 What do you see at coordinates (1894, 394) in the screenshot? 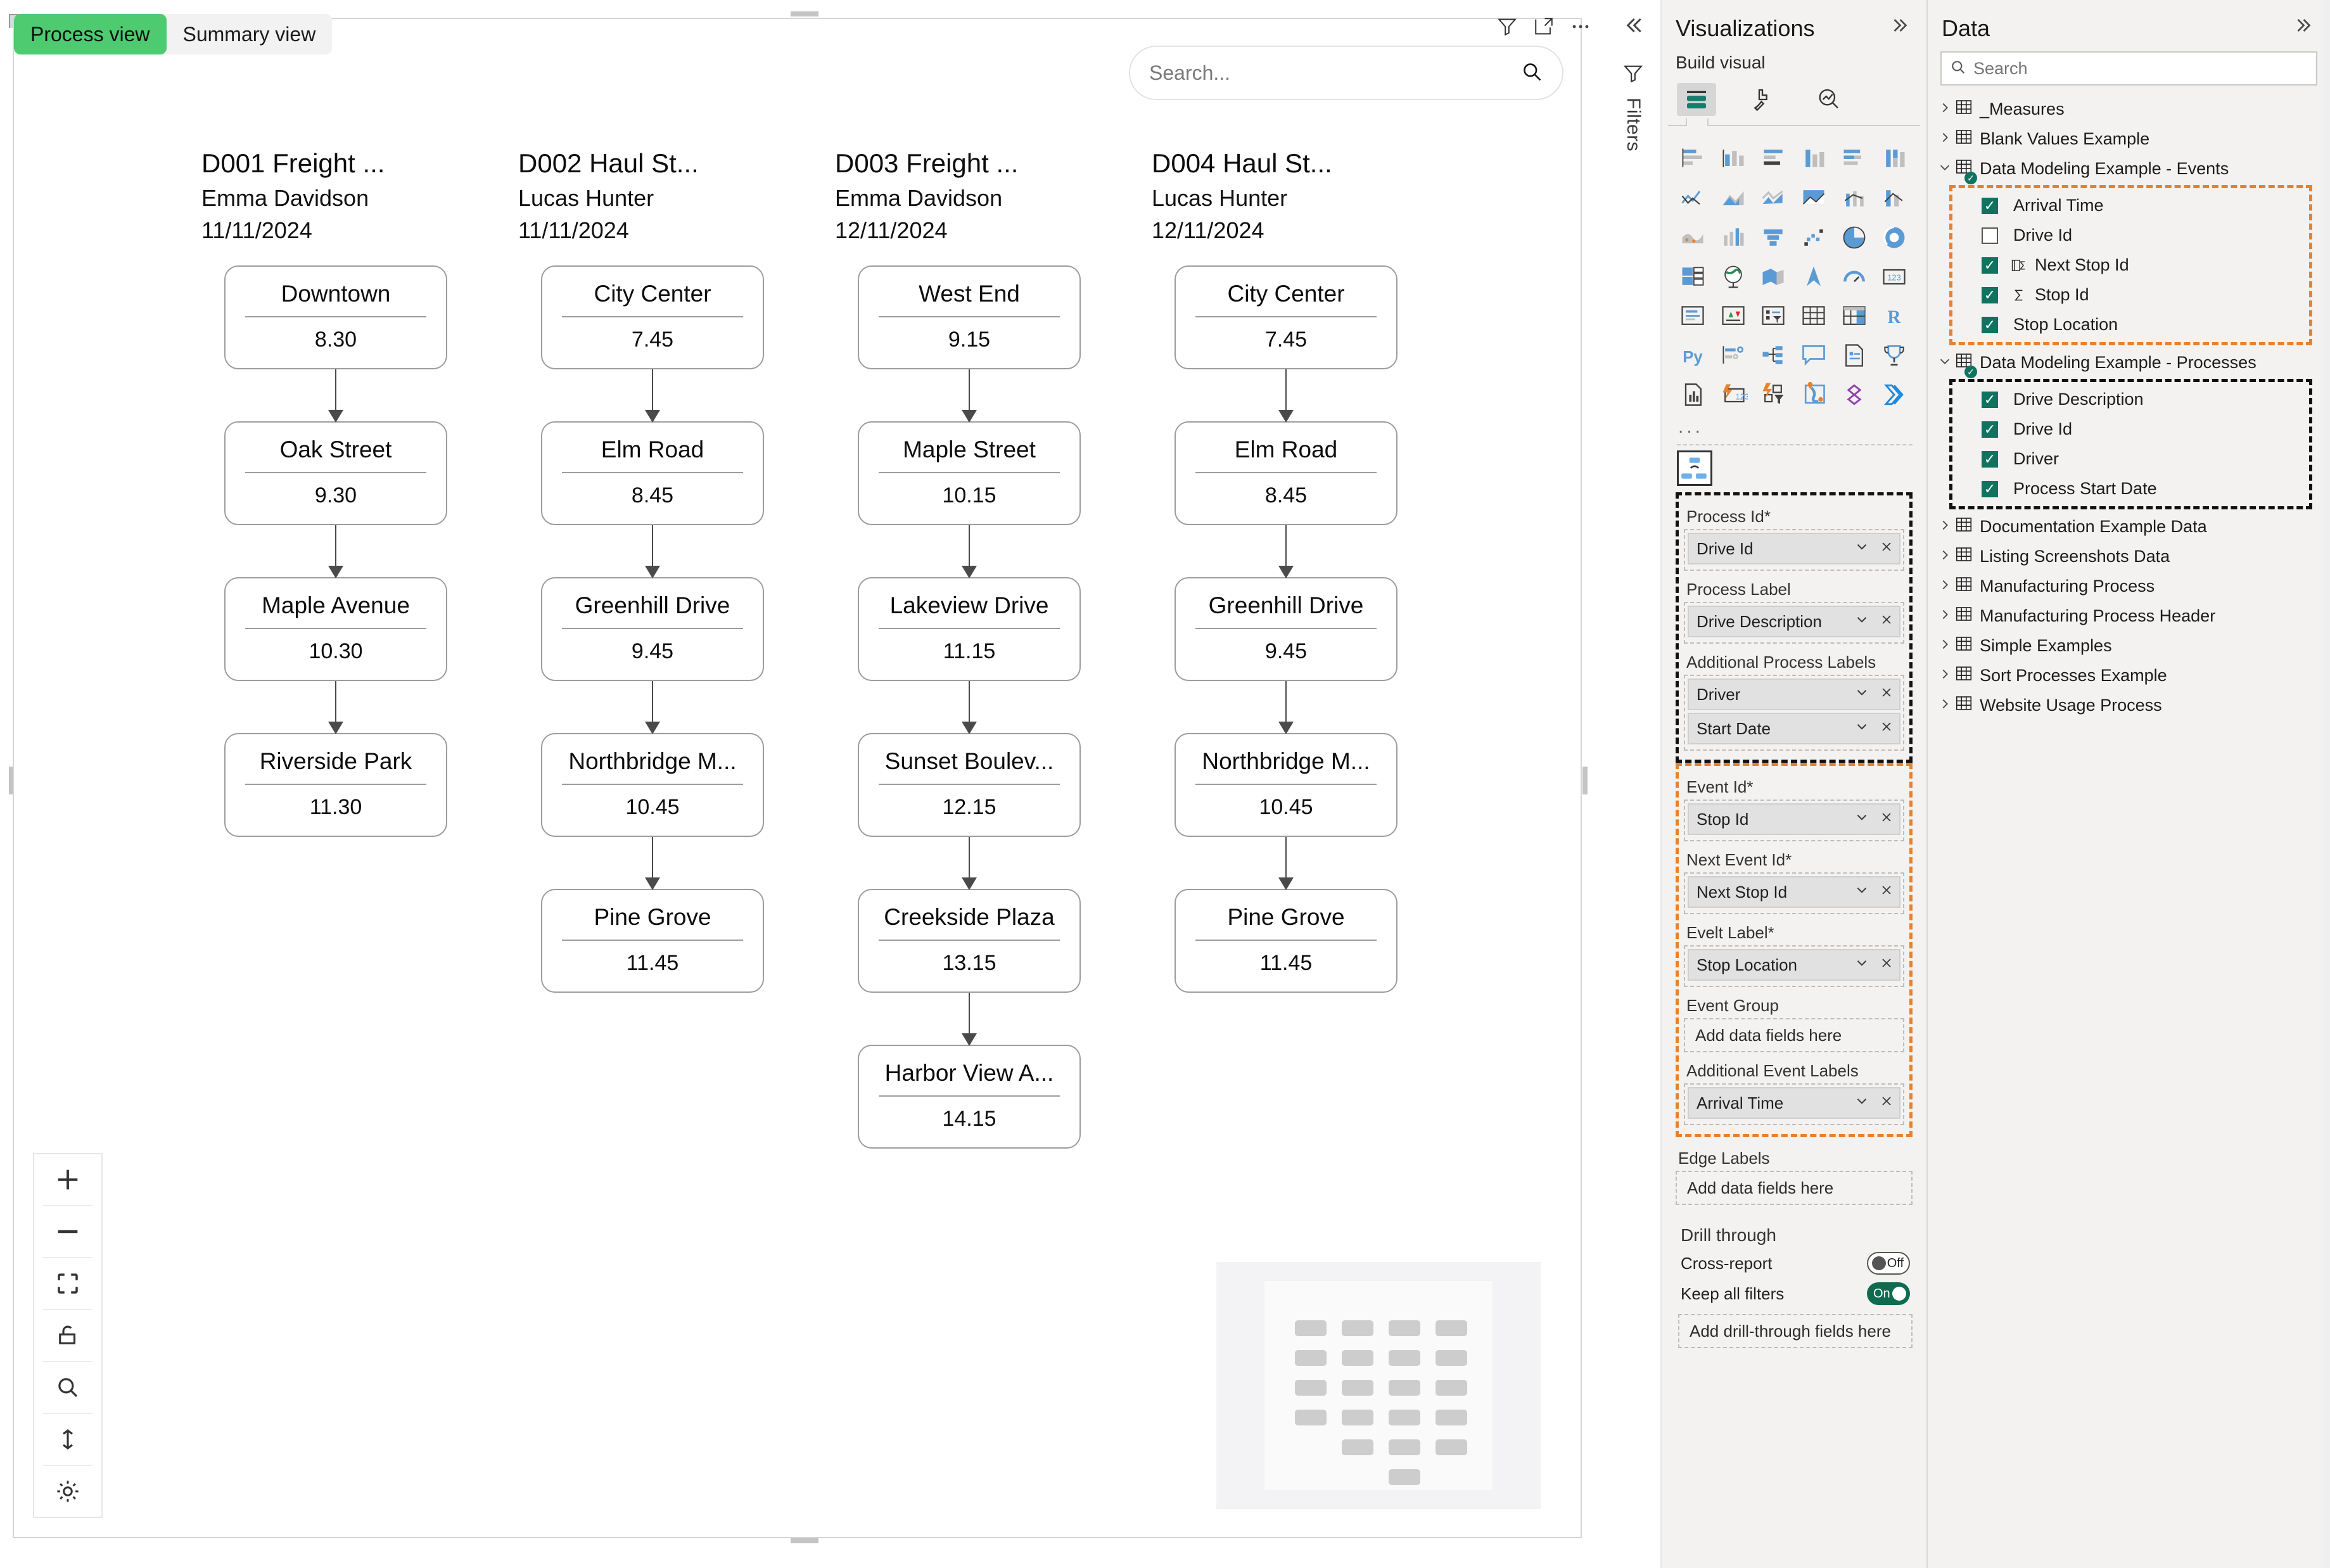
I see `powerbi-stream-icon` at bounding box center [1894, 394].